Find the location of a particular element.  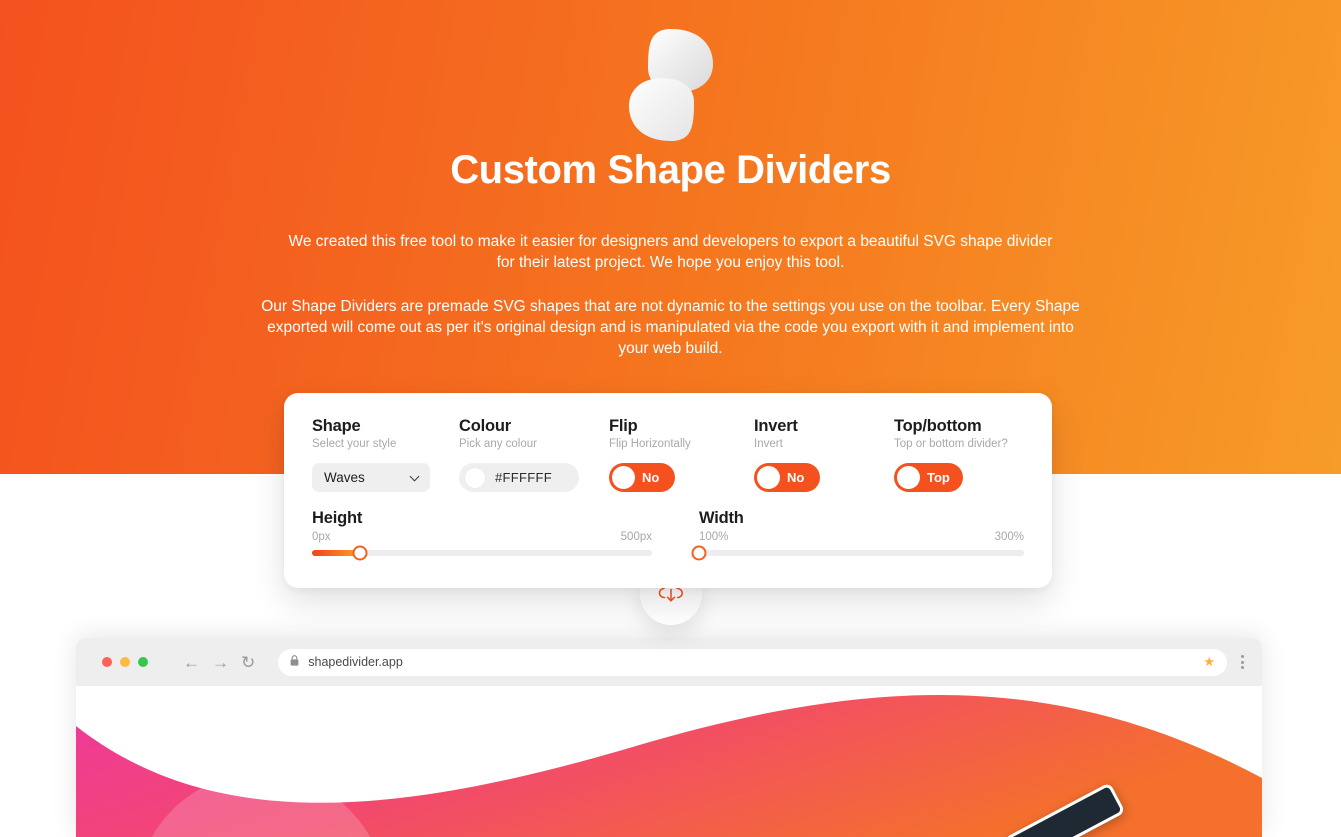

browser-nav-controls: ← → ↻ is located at coordinates (219, 662).